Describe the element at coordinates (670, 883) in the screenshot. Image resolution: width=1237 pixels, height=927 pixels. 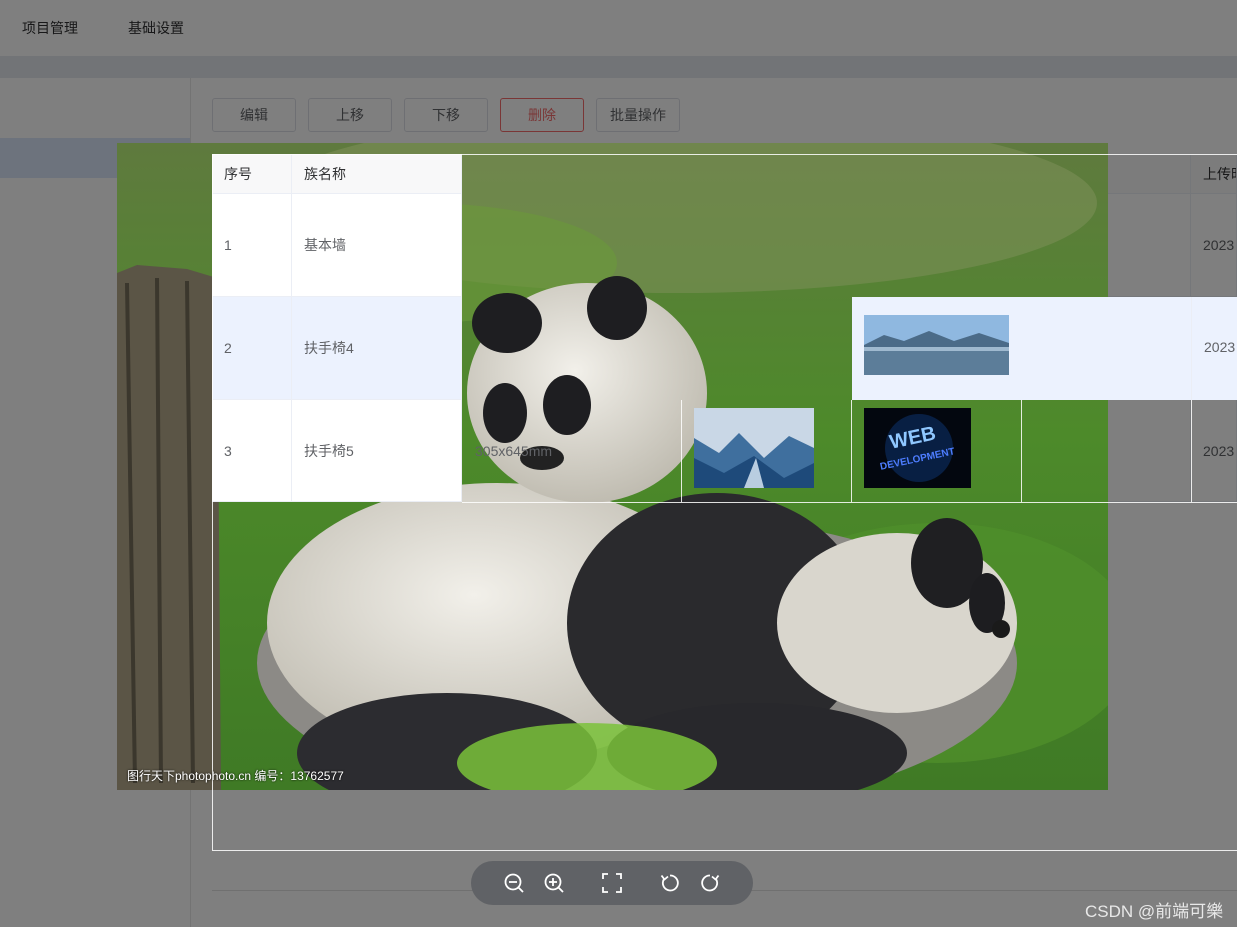
I see `rotate-left-icon` at that location.